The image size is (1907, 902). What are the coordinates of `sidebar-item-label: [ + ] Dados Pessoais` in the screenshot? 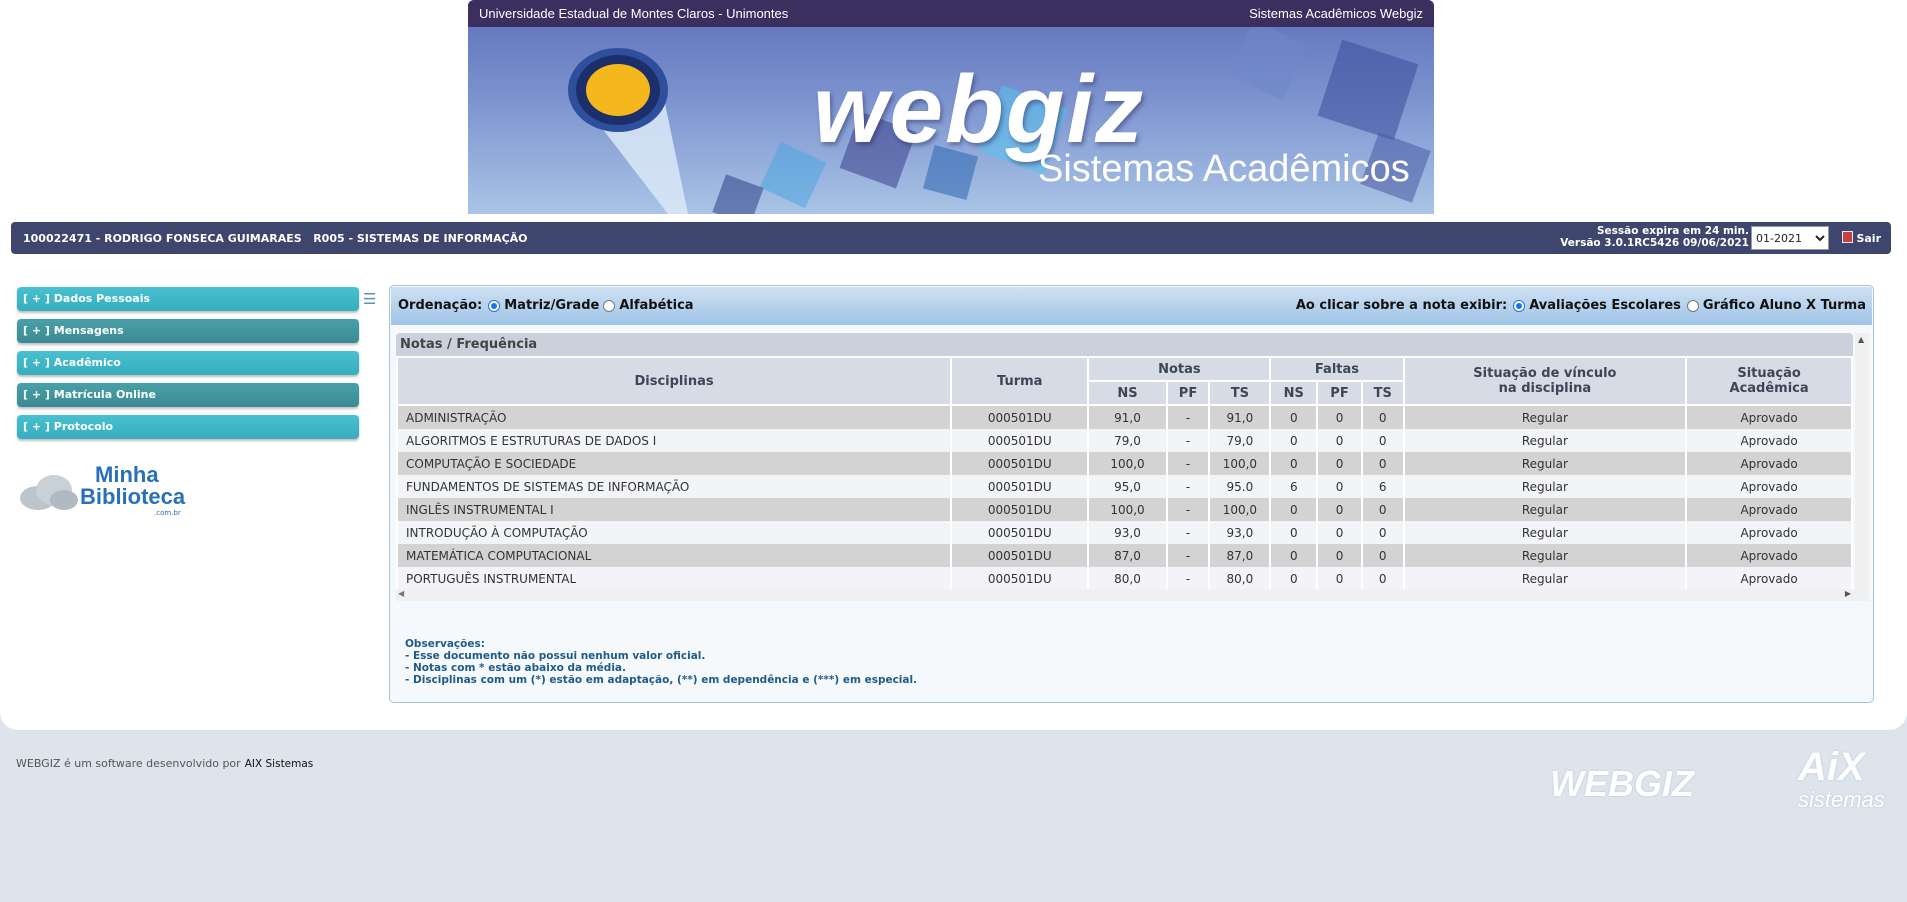 It's located at (87, 298).